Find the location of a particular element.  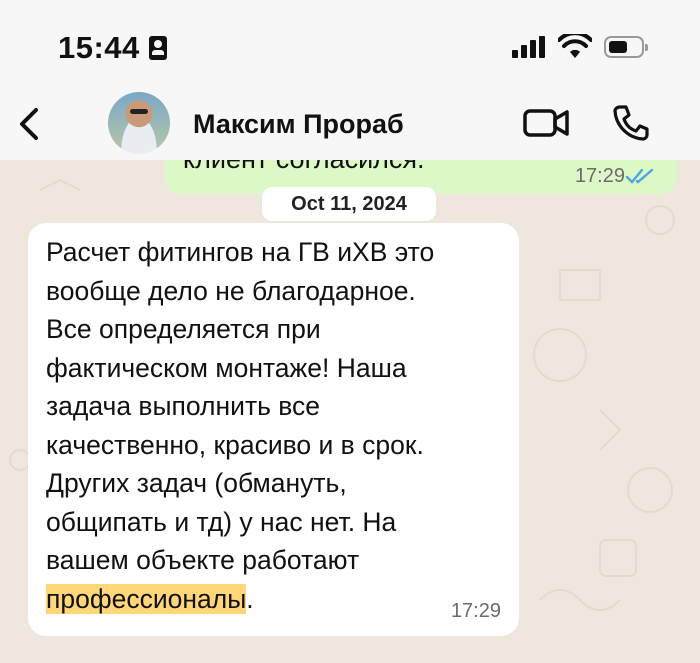

video-call-icon is located at coordinates (546, 123).